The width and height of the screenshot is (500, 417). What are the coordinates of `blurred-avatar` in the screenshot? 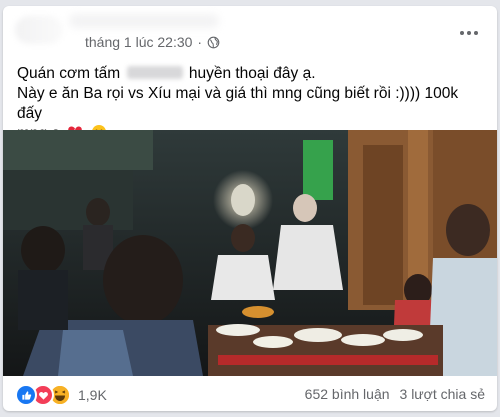 It's located at (39, 30).